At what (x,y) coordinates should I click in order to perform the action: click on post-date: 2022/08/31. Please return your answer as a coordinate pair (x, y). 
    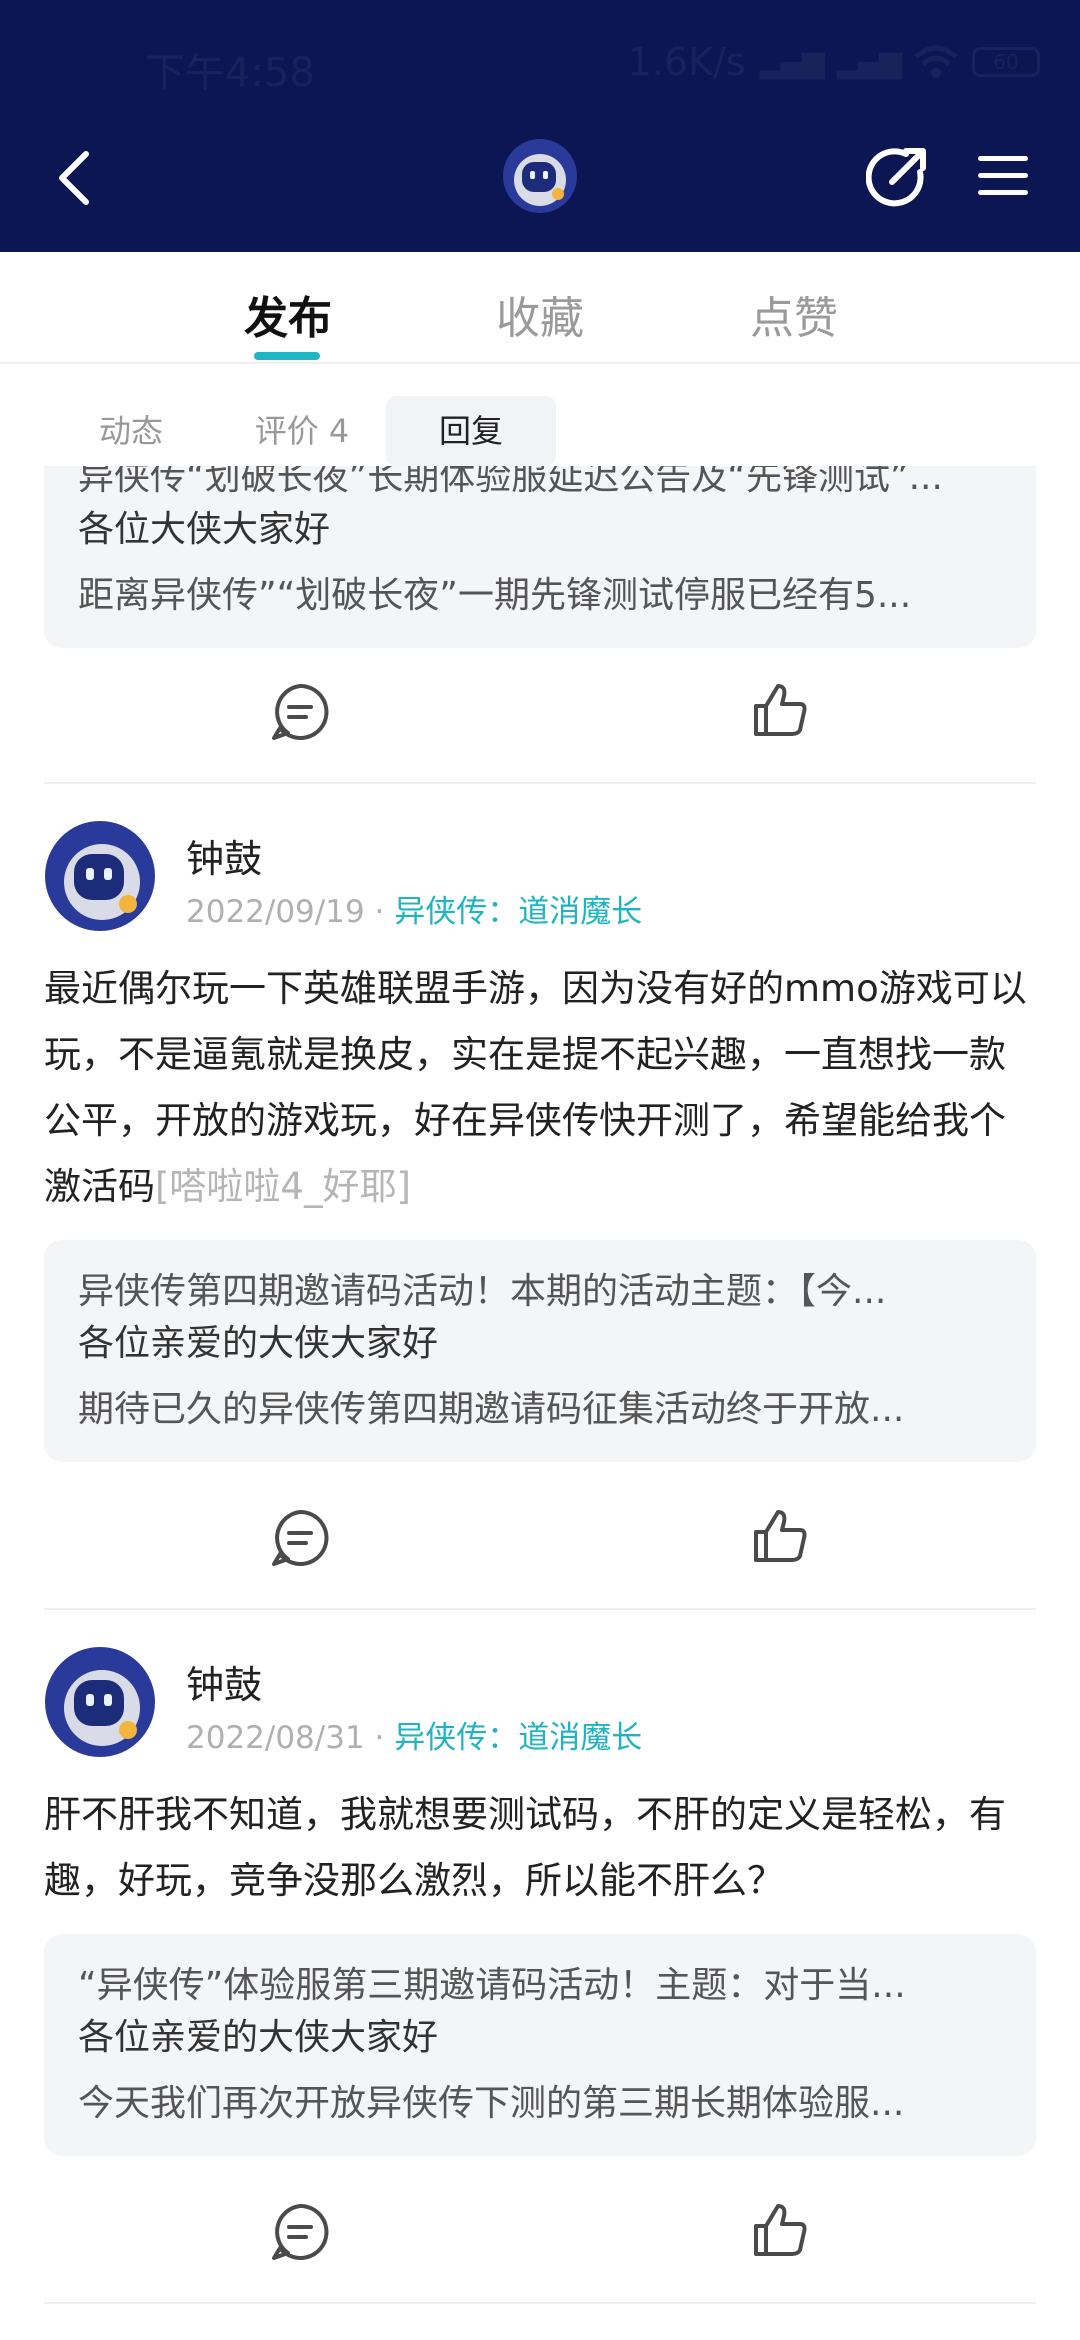
    Looking at the image, I should click on (275, 1738).